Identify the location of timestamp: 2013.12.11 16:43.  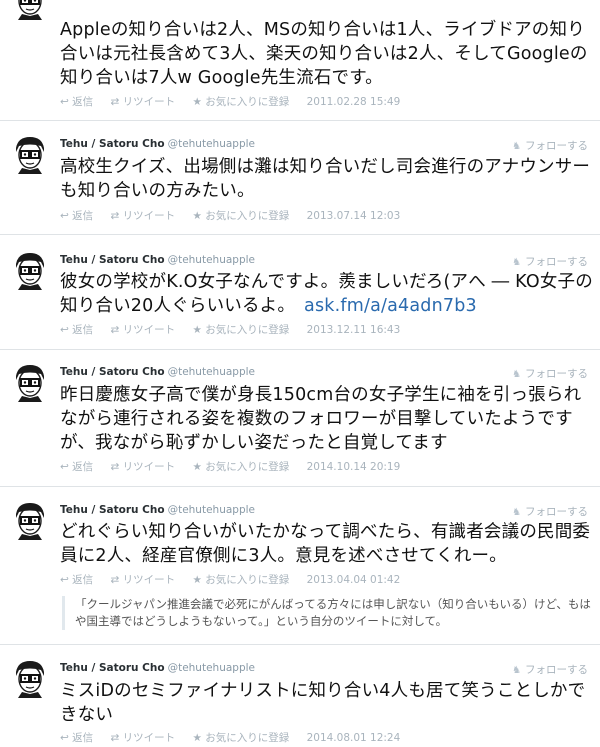
(354, 330).